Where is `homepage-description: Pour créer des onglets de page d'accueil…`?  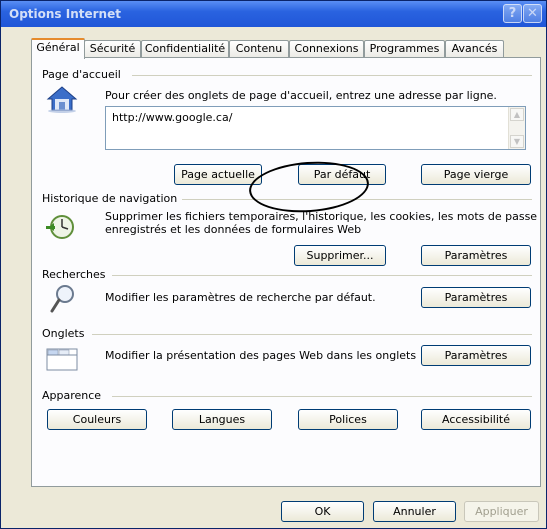 homepage-description: Pour créer des onglets de page d'accueil… is located at coordinates (301, 95).